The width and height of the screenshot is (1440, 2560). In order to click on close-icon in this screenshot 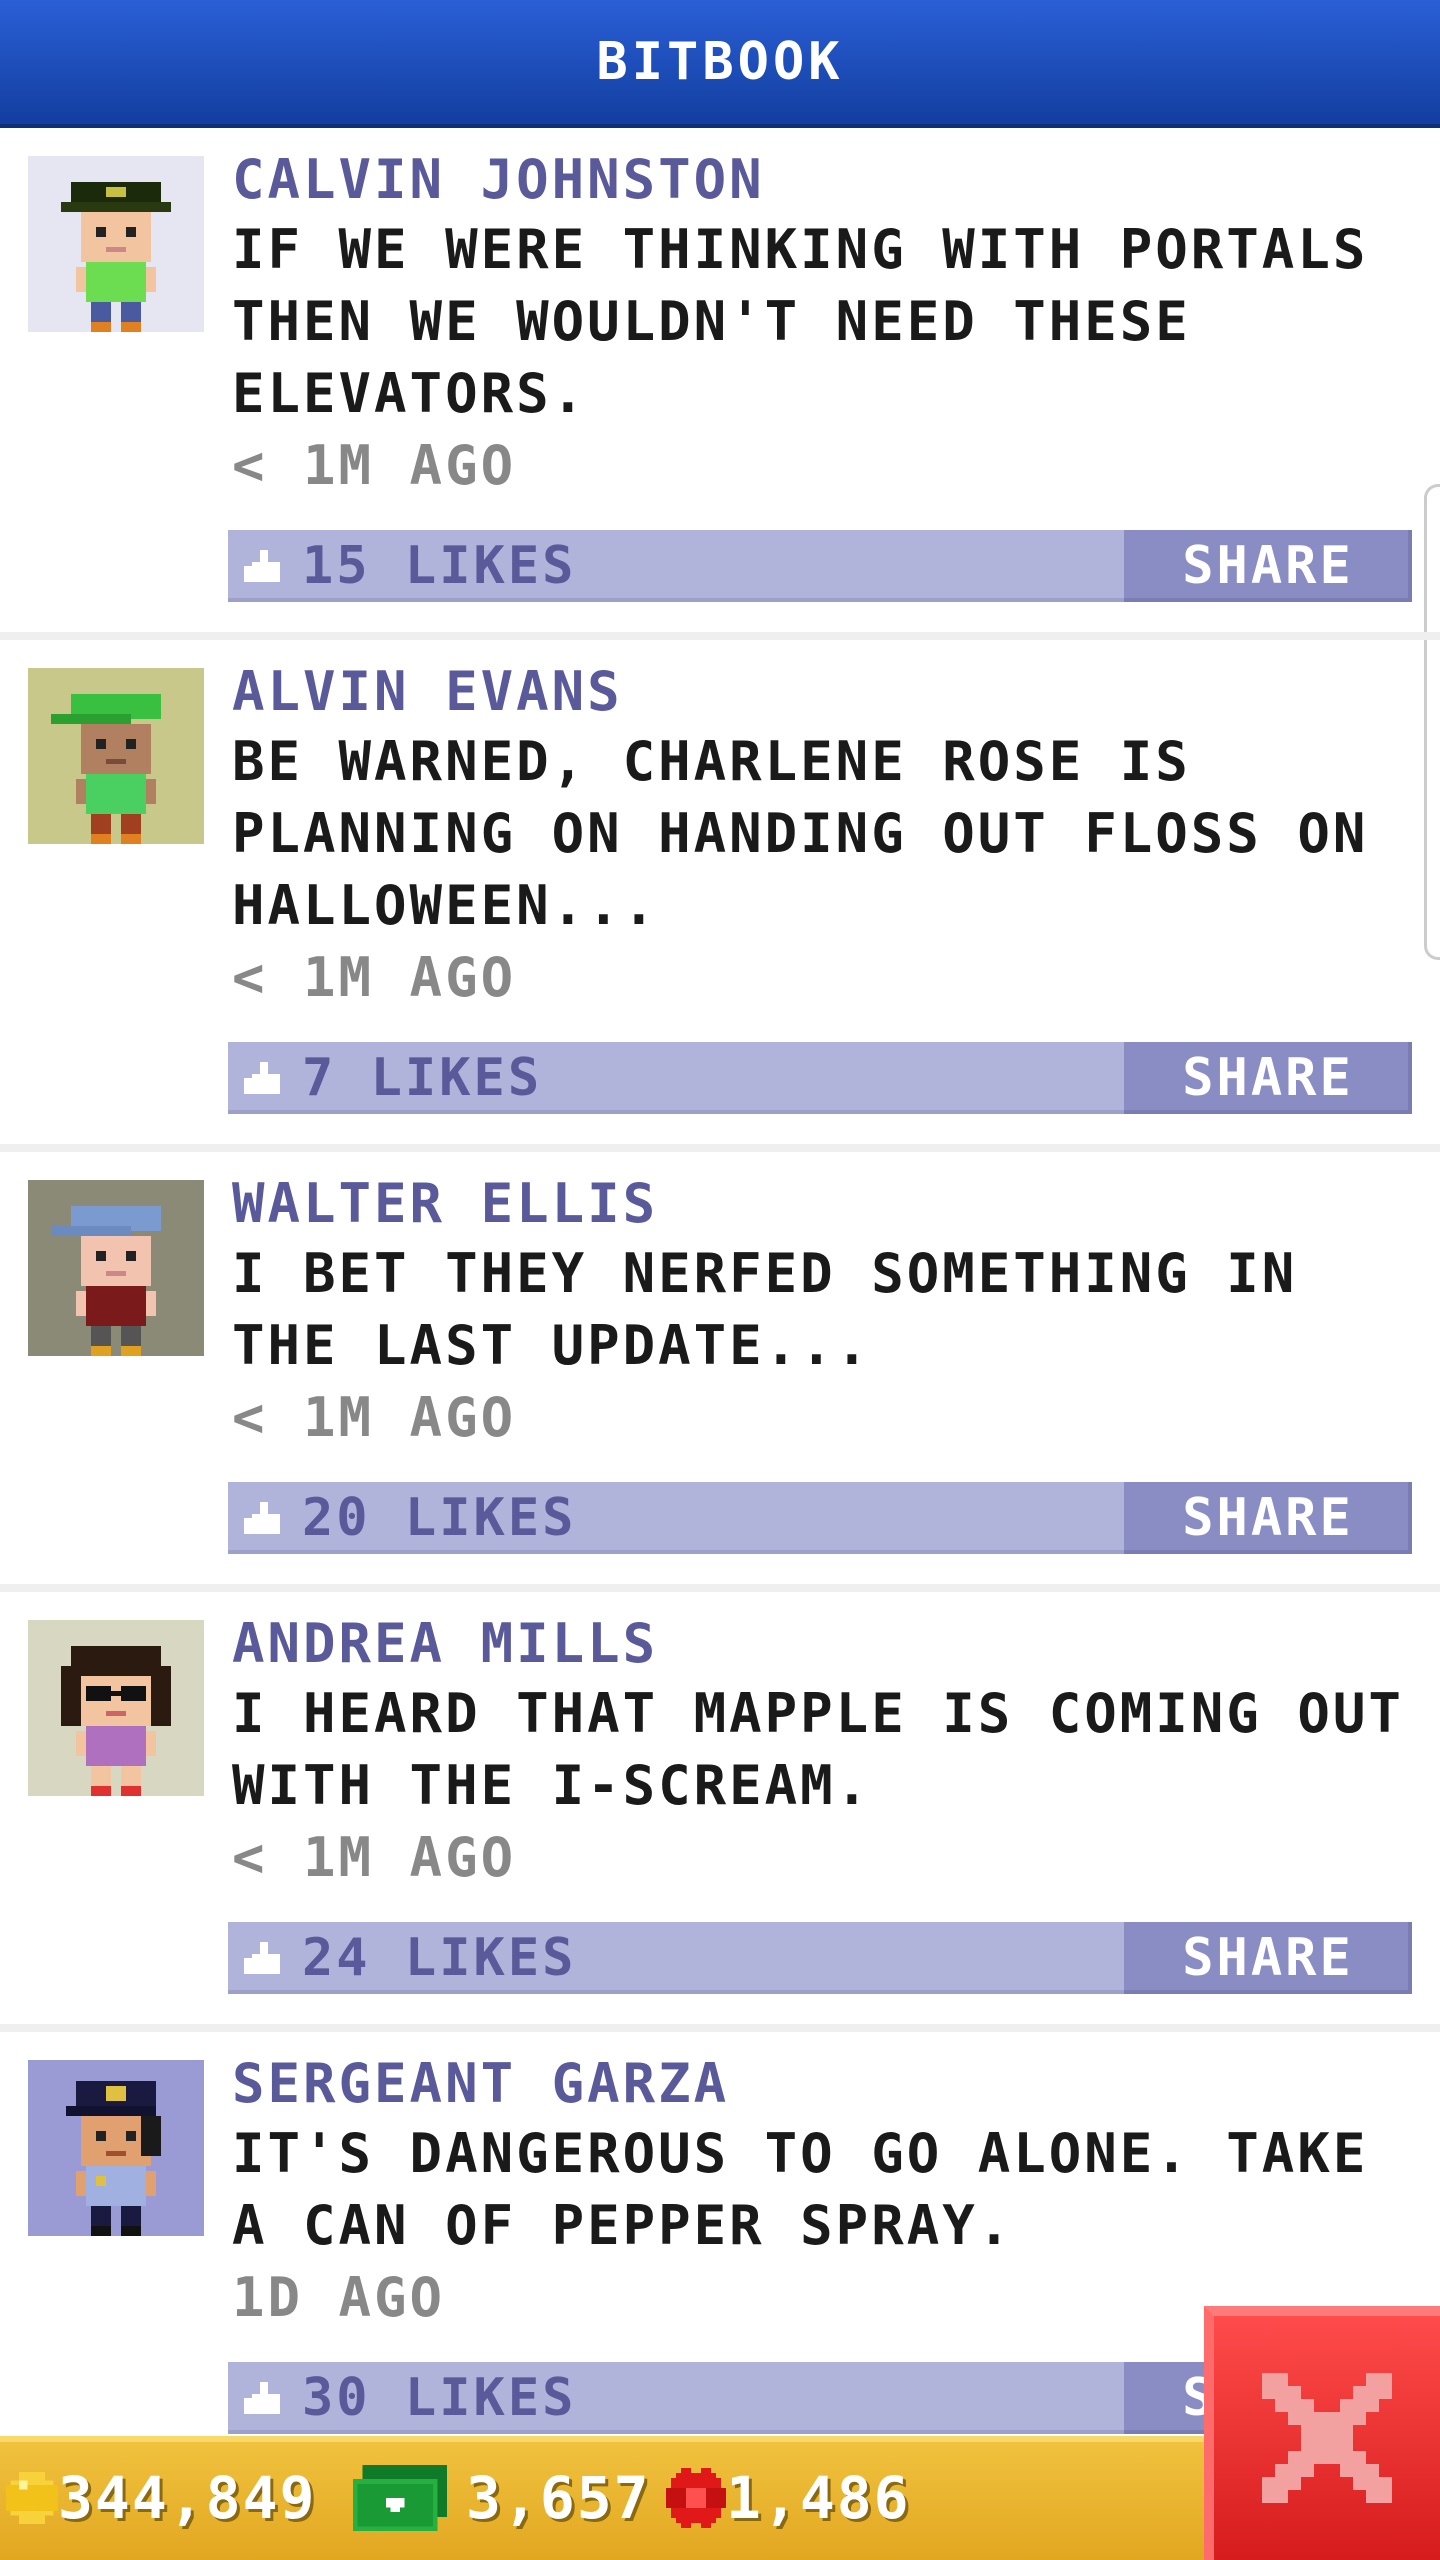, I will do `click(1327, 2438)`.